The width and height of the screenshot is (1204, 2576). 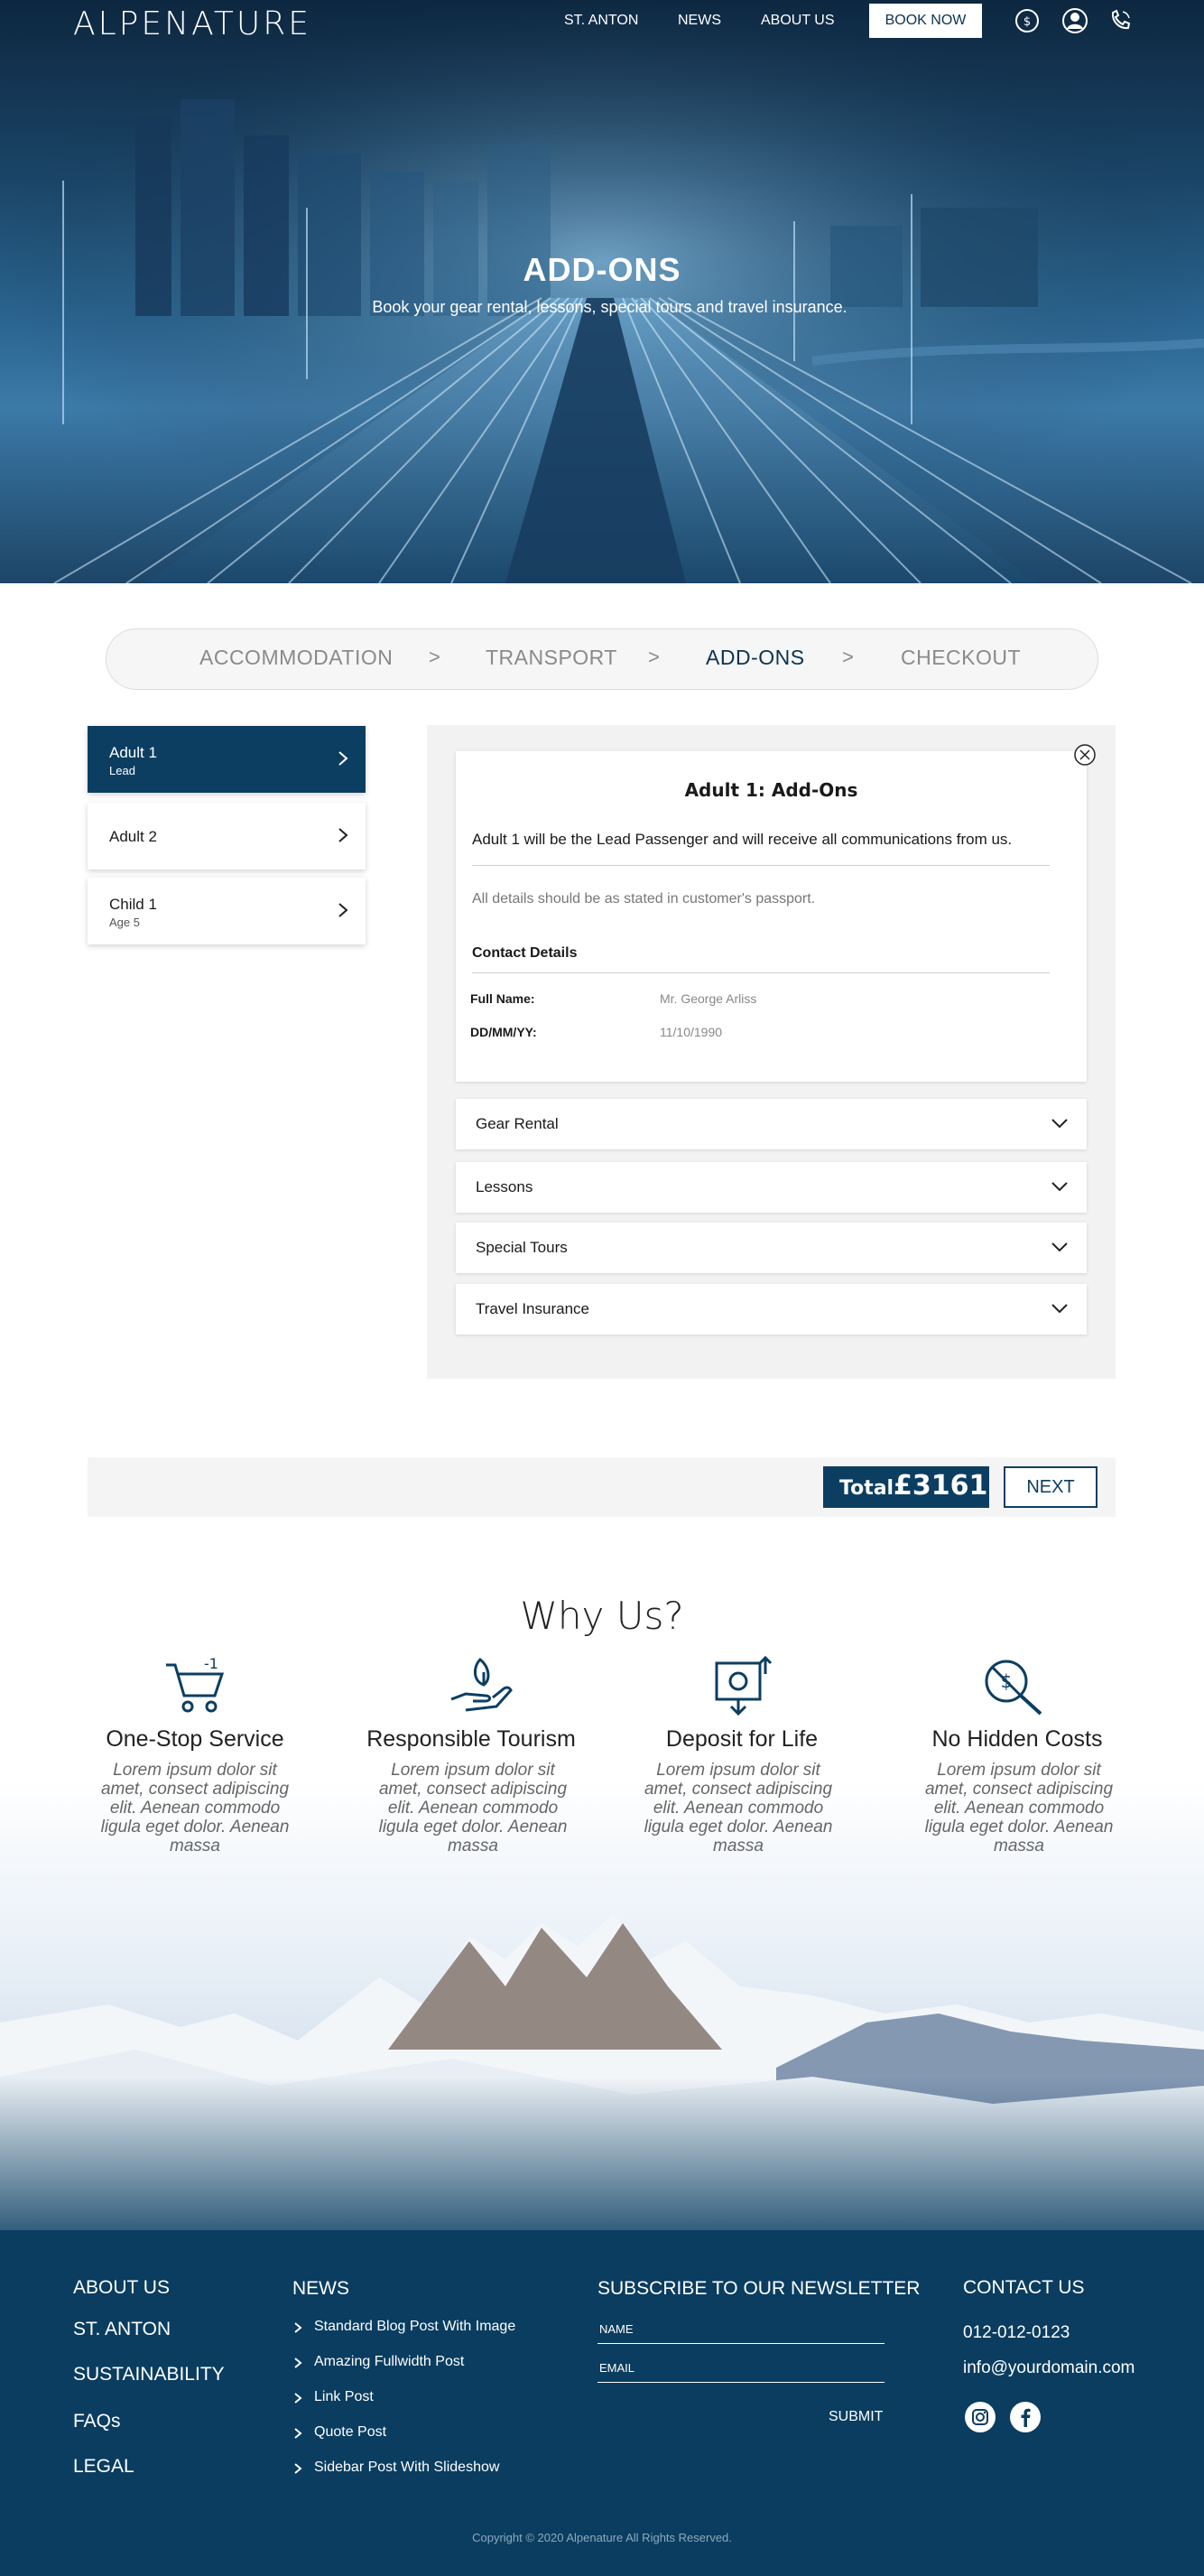 What do you see at coordinates (350, 2432) in the screenshot?
I see `news-link: Quote Post` at bounding box center [350, 2432].